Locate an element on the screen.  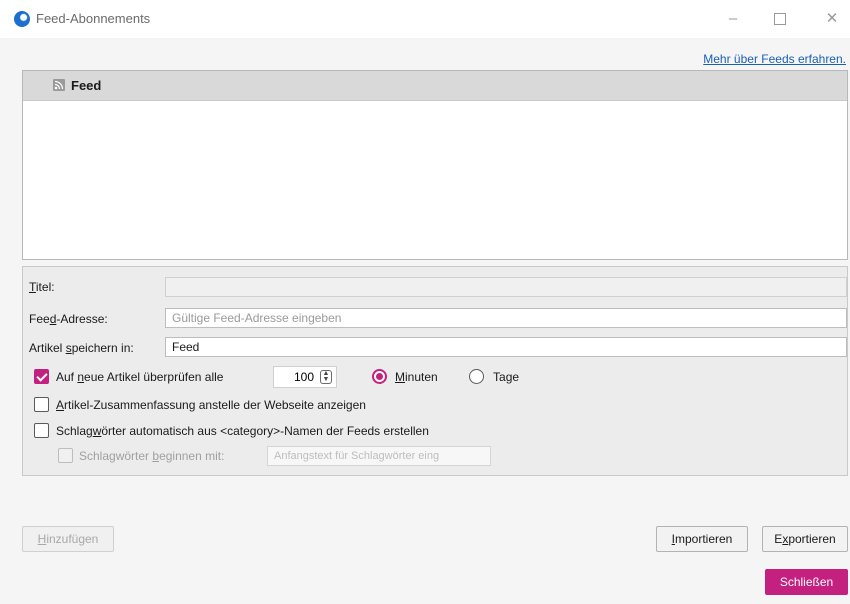
feed-address-input is located at coordinates (506, 318).